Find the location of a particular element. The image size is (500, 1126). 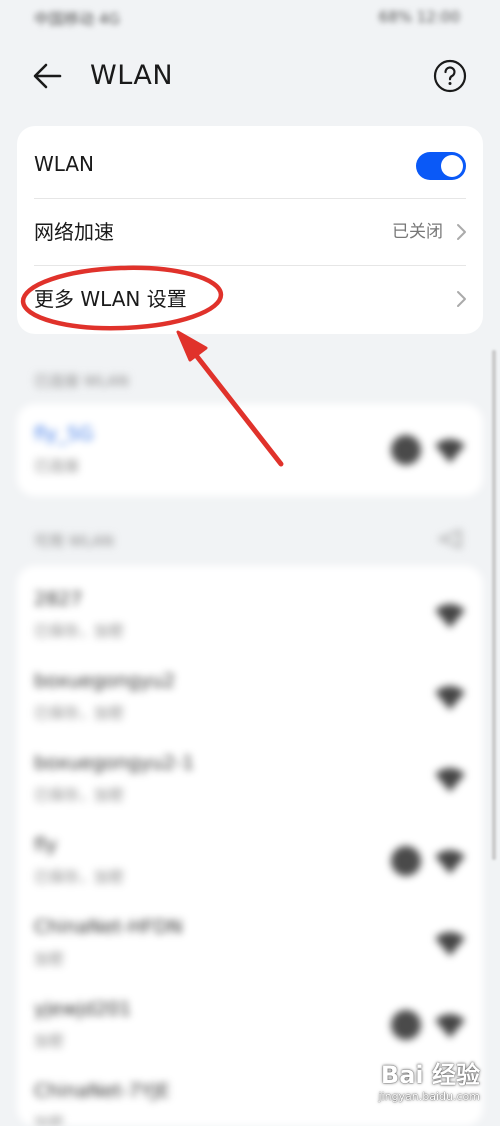

help-icon is located at coordinates (450, 76).